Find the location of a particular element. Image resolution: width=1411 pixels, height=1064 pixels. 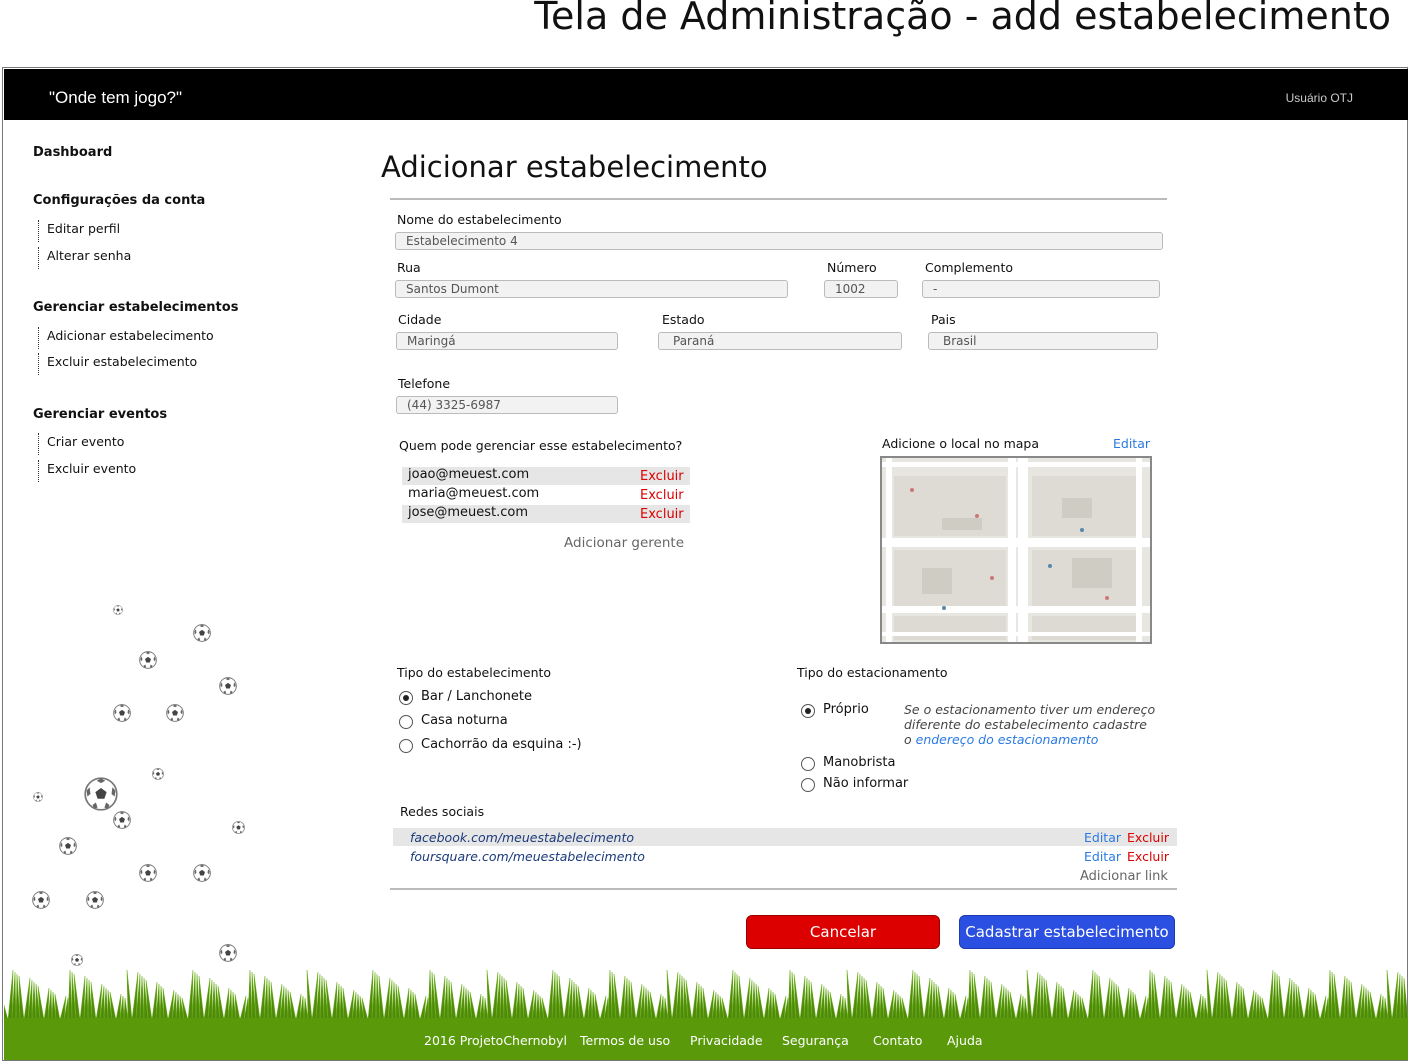

radio-label: Cachorrão da esquina :-) is located at coordinates (501, 744).